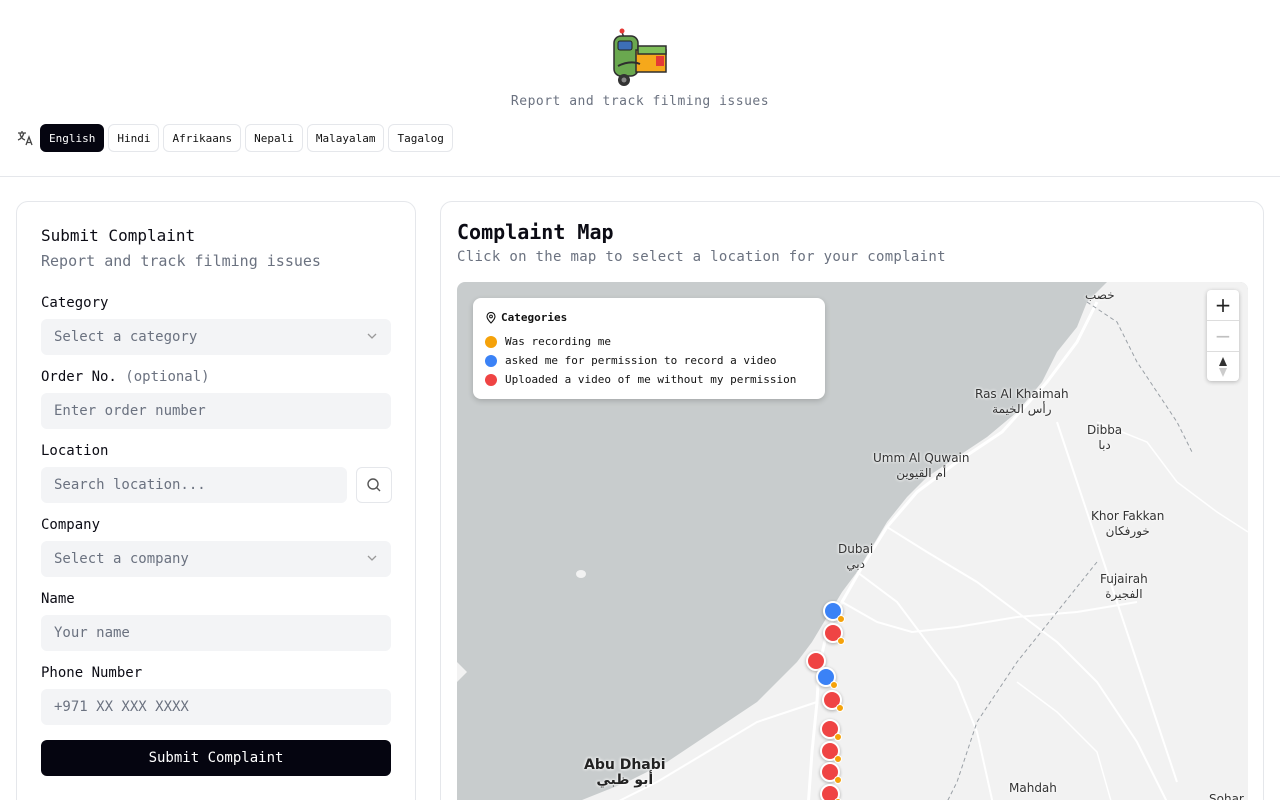 This screenshot has width=1280, height=800. I want to click on place-sohar: Sohar, so click(1226, 796).